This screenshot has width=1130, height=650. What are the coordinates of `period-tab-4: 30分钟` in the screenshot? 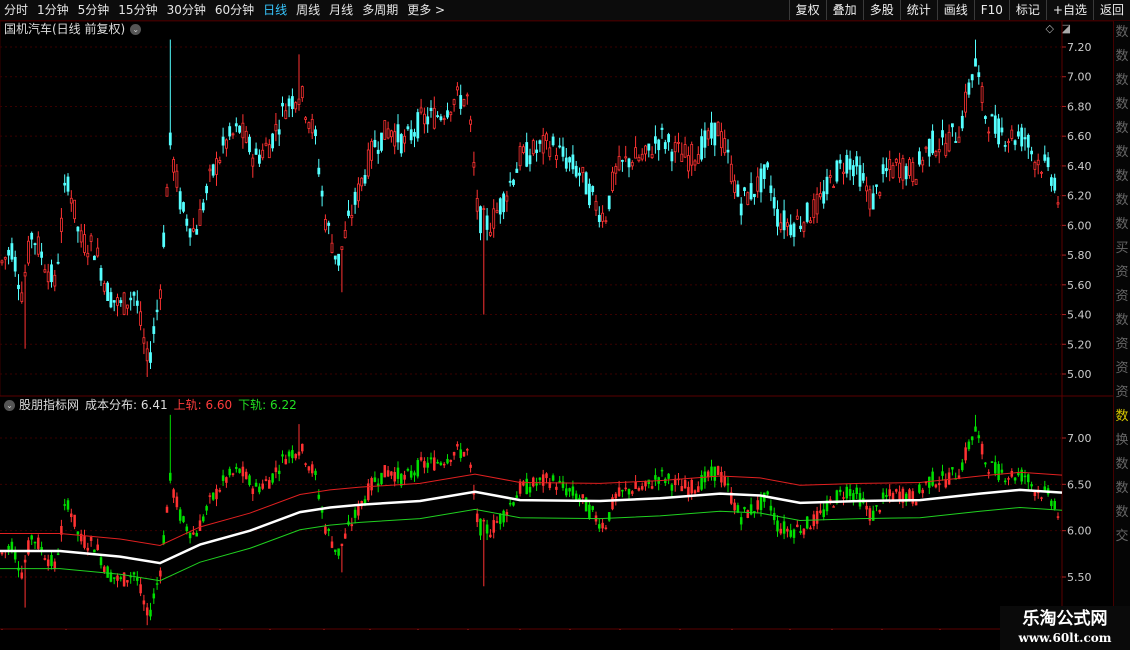 It's located at (186, 10).